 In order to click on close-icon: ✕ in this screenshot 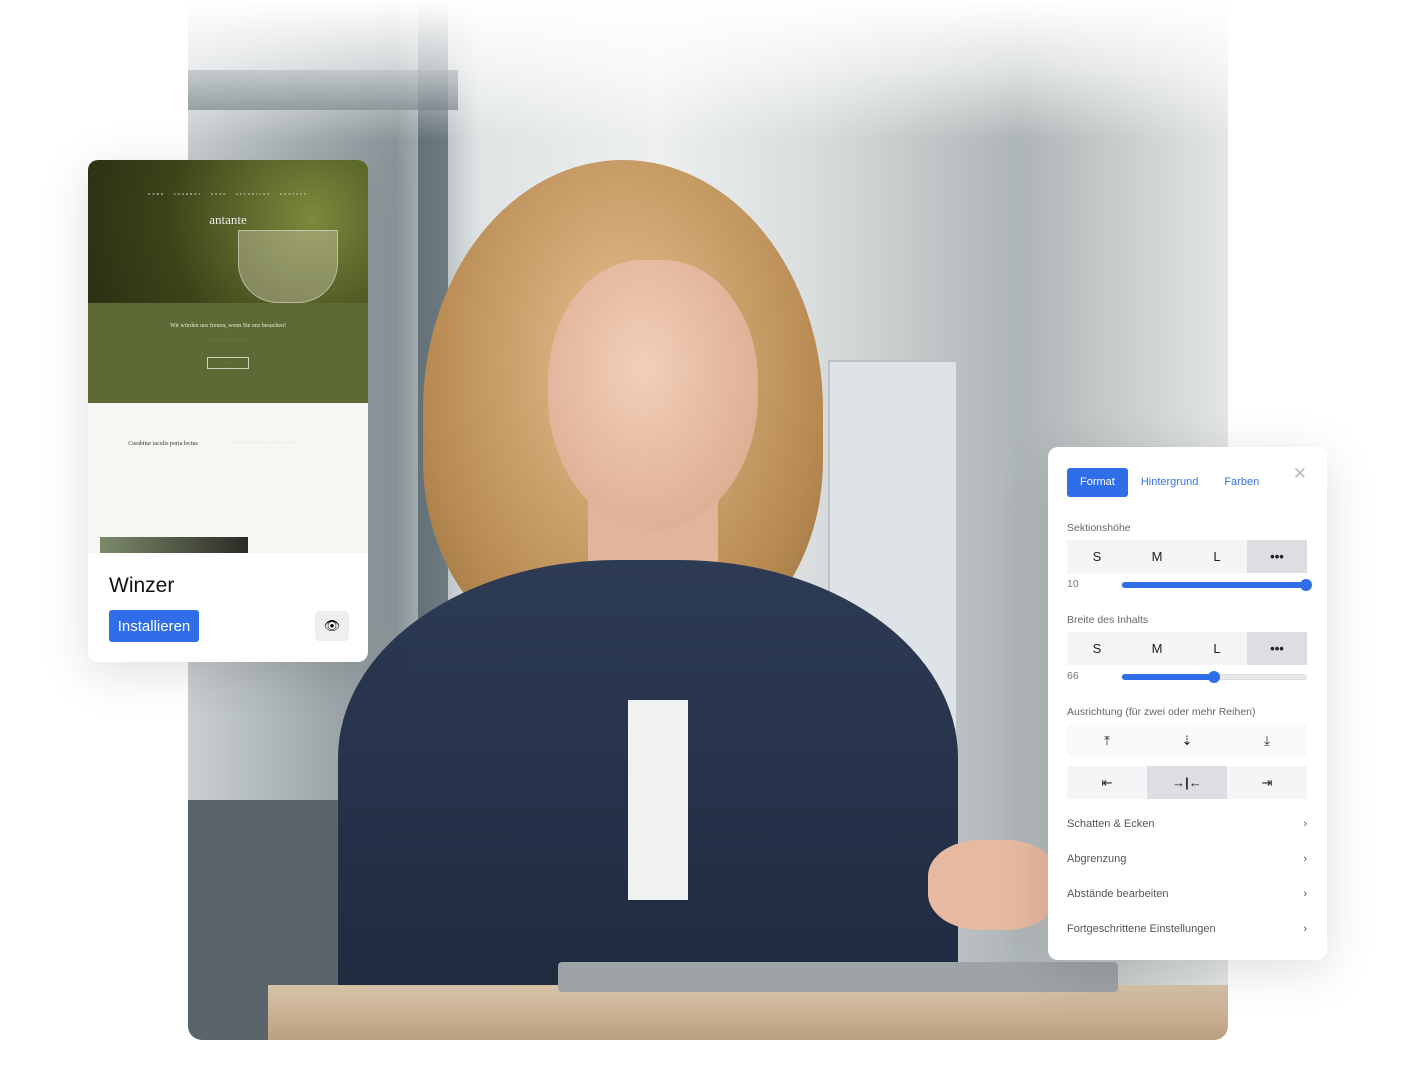, I will do `click(1300, 474)`.